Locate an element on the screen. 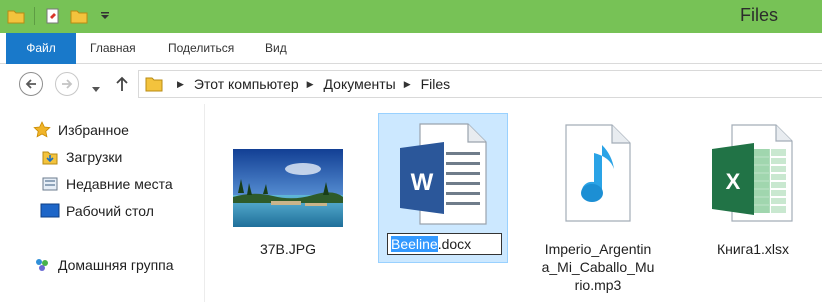  folder-icon is located at coordinates (16, 16).